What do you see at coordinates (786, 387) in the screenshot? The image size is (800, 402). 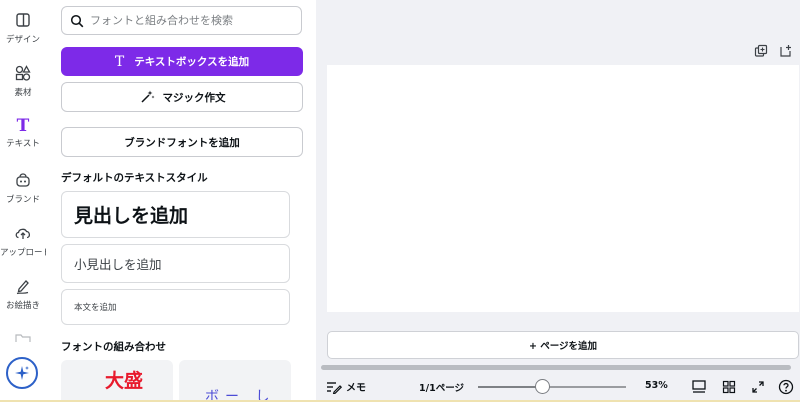 I see `help-icon` at bounding box center [786, 387].